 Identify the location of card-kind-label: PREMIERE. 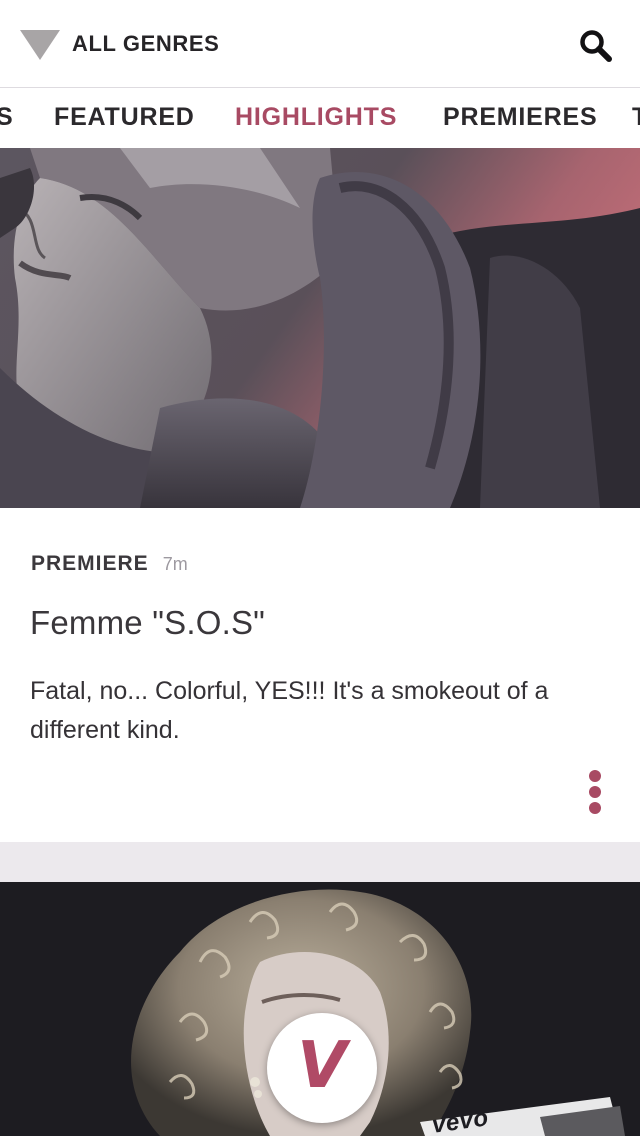
(90, 563).